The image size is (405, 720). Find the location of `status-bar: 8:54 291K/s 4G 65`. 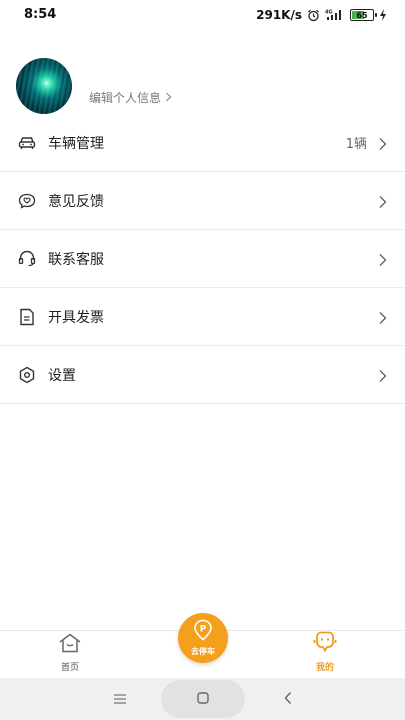

status-bar: 8:54 291K/s 4G 65 is located at coordinates (202, 15).